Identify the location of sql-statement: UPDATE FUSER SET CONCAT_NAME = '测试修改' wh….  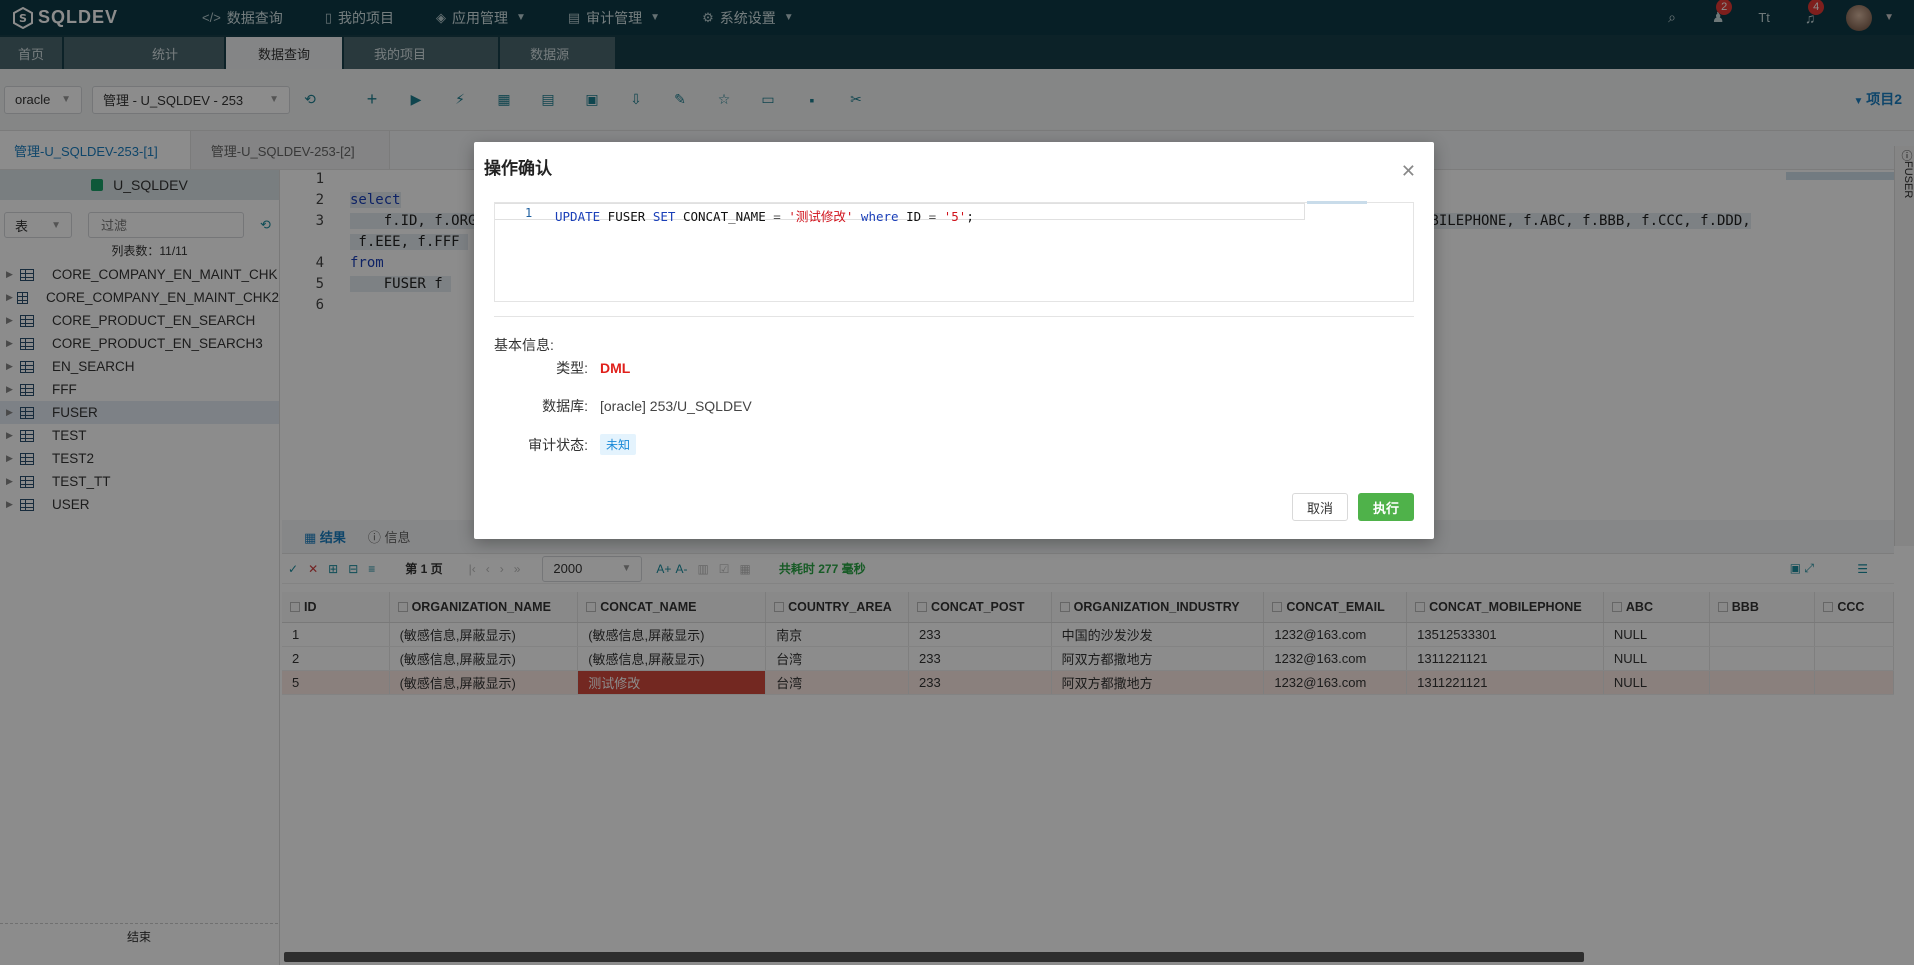
(764, 216).